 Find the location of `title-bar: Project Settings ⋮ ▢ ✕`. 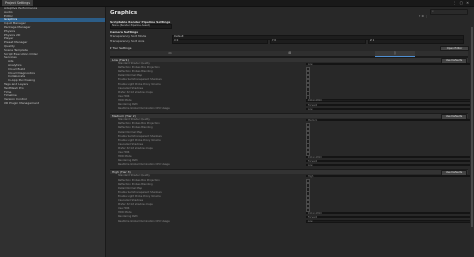

title-bar: Project Settings ⋮ ▢ ✕ is located at coordinates (237, 3).